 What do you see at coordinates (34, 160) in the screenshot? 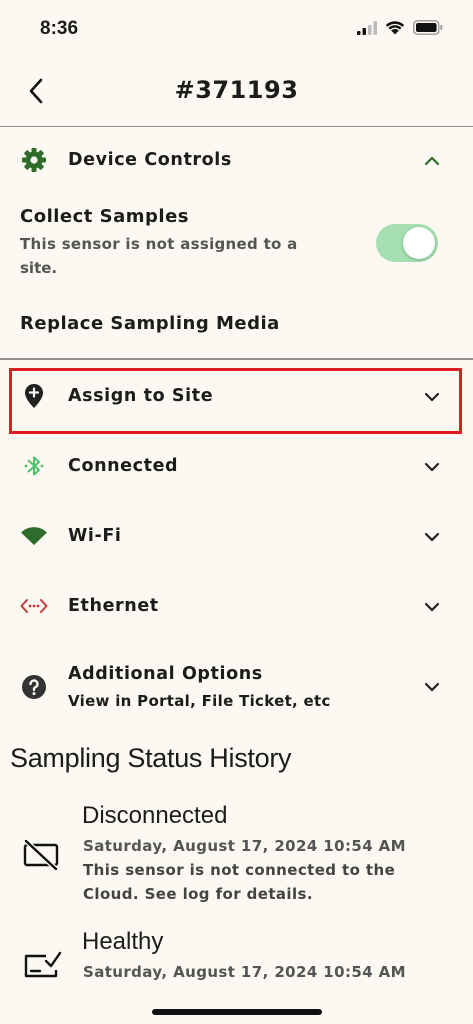
I see `gear-icon` at bounding box center [34, 160].